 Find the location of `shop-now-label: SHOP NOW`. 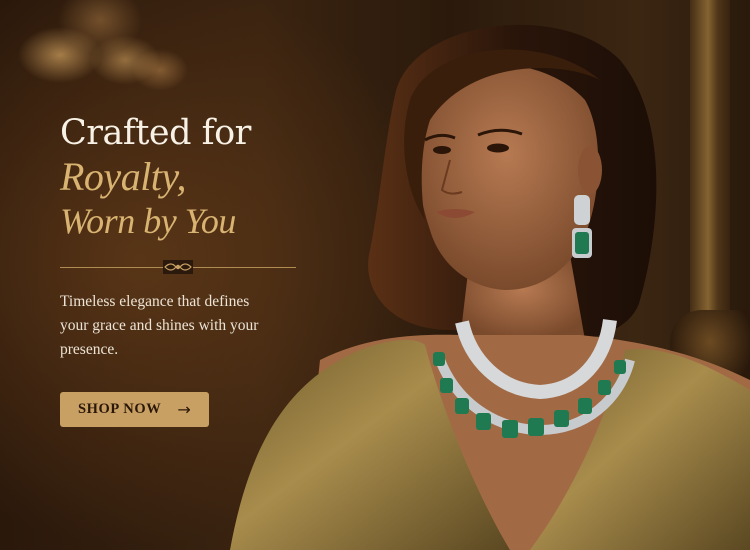

shop-now-label: SHOP NOW is located at coordinates (120, 409).